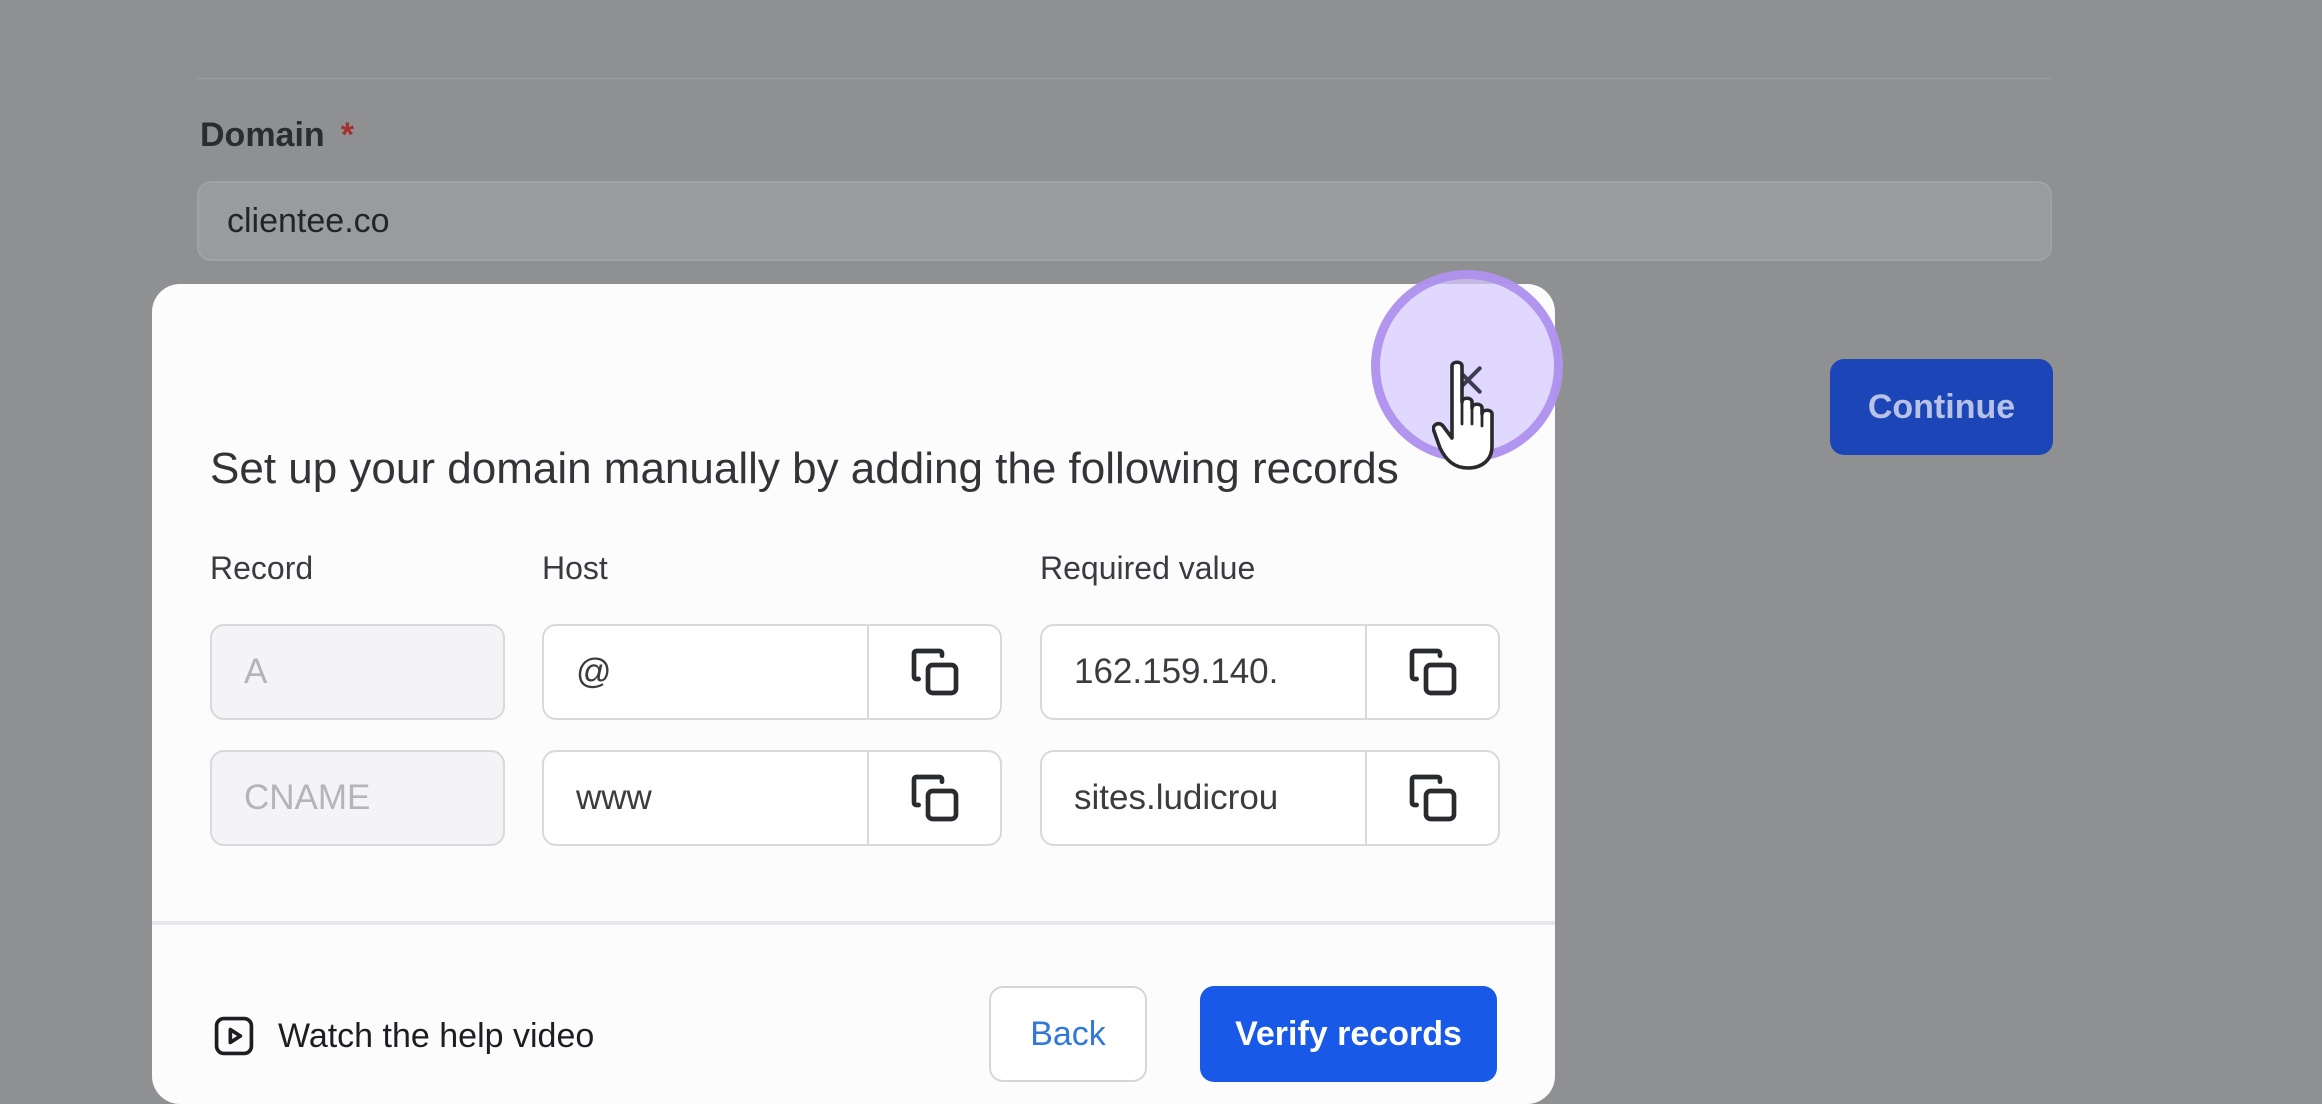 The width and height of the screenshot is (2322, 1104). I want to click on domain-input: clientee.co, so click(1124, 221).